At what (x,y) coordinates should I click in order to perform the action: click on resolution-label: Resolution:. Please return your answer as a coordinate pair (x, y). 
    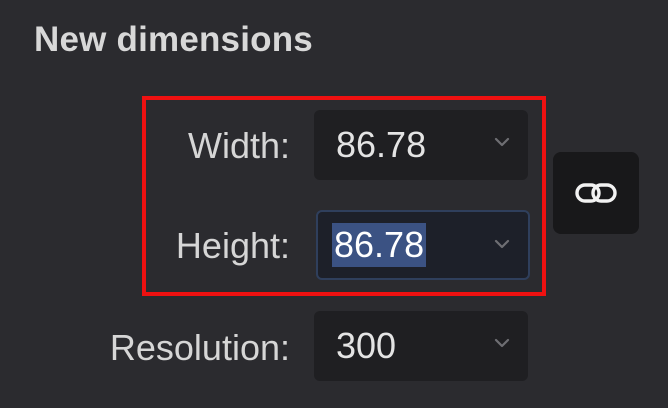
    Looking at the image, I should click on (199, 347).